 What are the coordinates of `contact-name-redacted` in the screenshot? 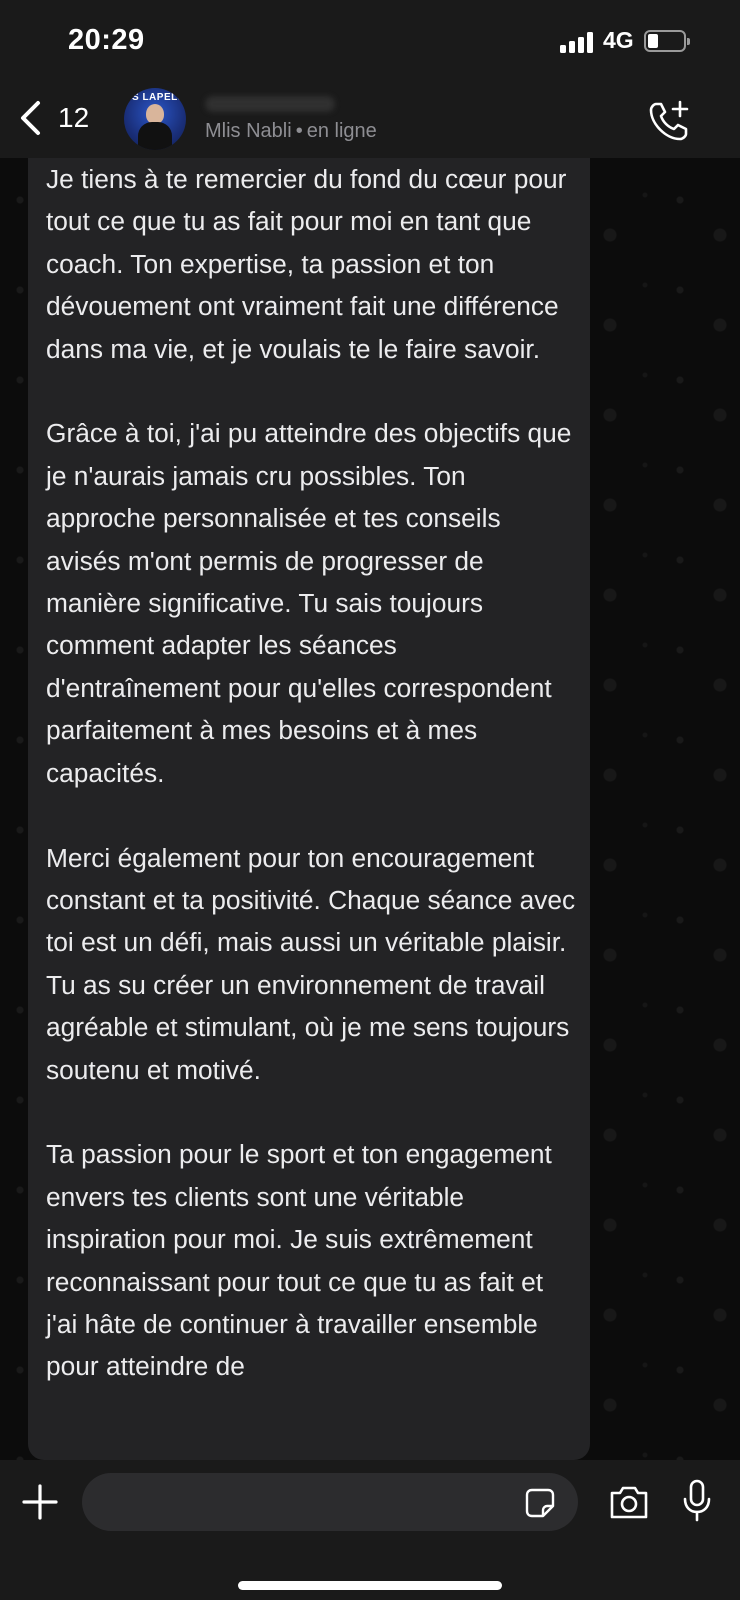 It's located at (270, 104).